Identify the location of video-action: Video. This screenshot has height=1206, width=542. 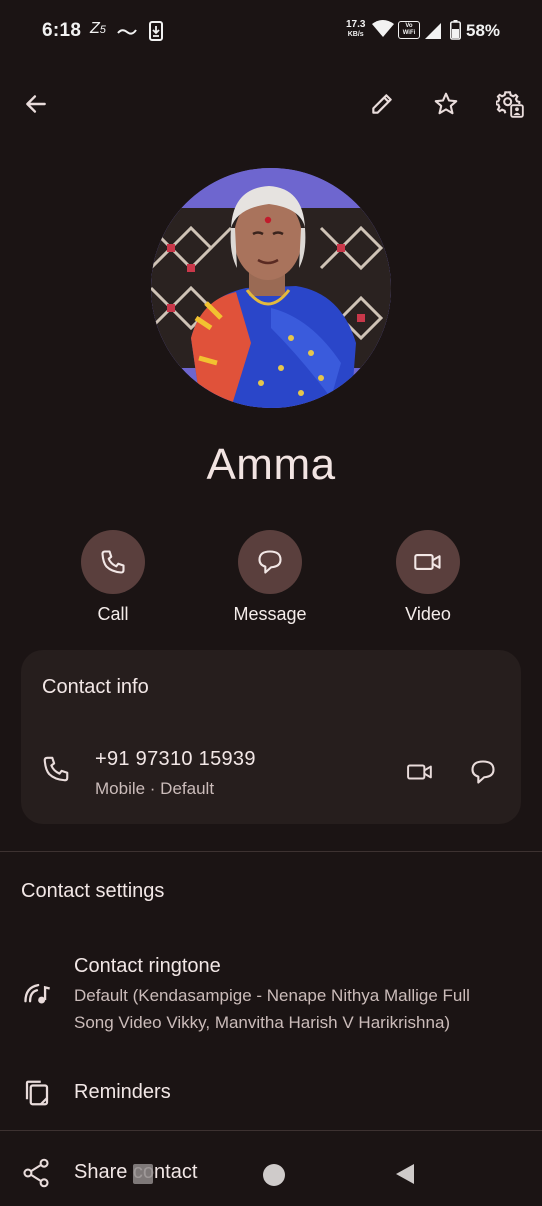
(428, 577).